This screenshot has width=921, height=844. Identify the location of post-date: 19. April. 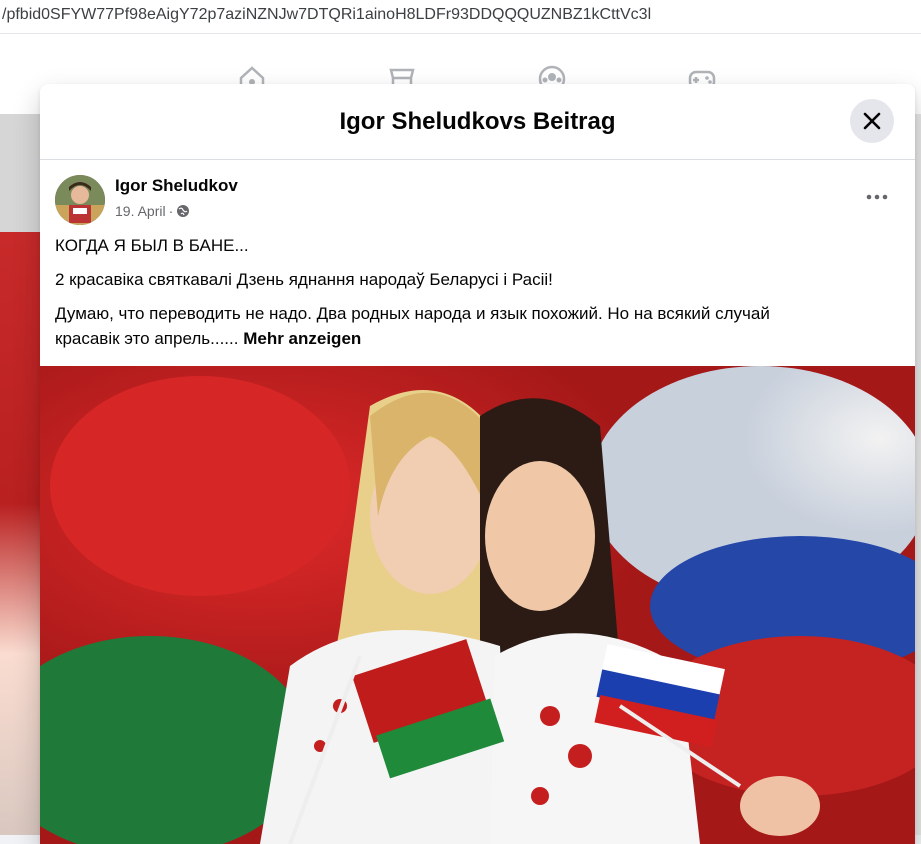
(140, 211).